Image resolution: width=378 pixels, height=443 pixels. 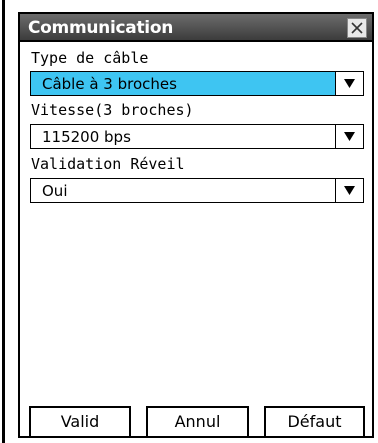 What do you see at coordinates (80, 421) in the screenshot?
I see `valid-button: Valid` at bounding box center [80, 421].